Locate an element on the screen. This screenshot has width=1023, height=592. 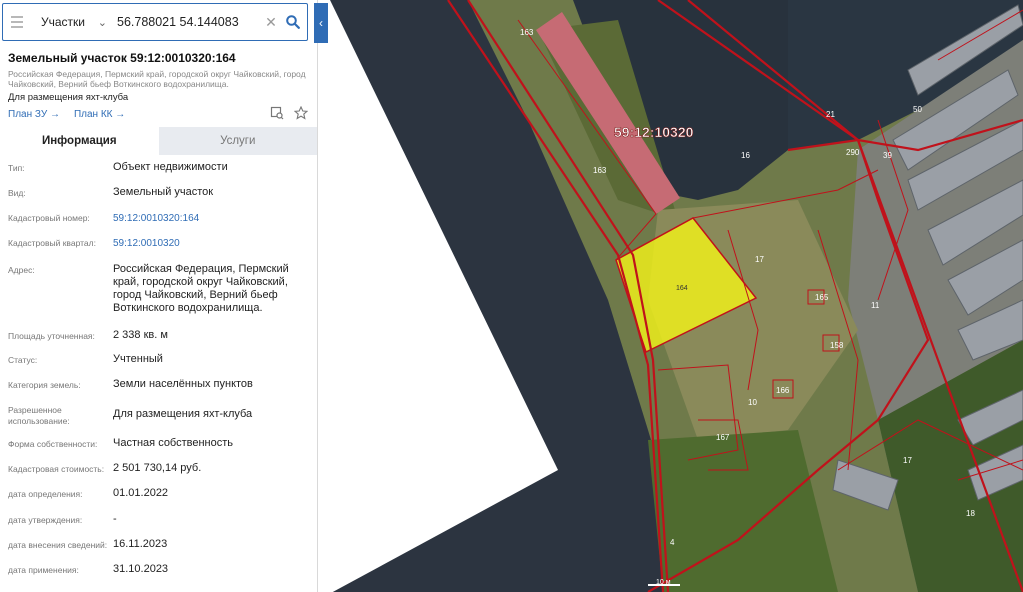
map-parcel-label: 50 is located at coordinates (917, 109).